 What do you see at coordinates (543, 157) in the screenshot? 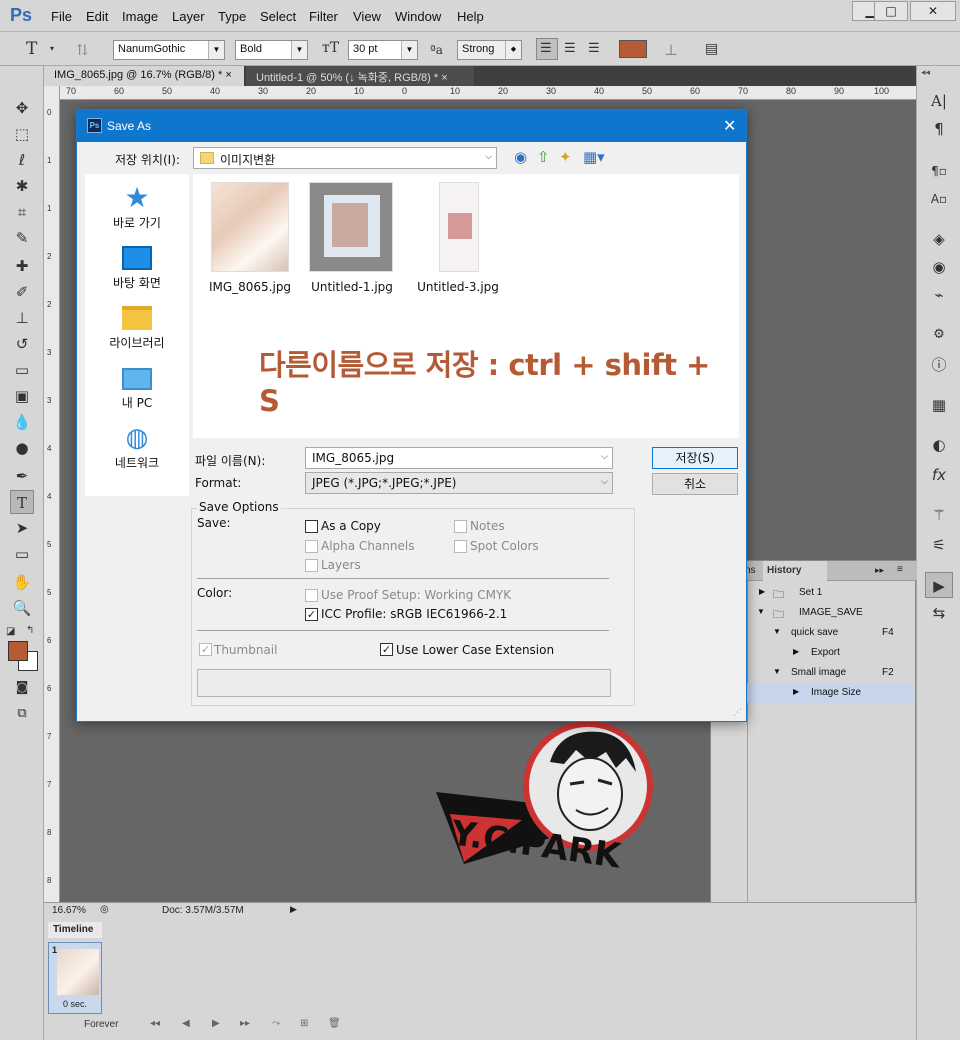
I see `up-folder-icon: ⇧` at bounding box center [543, 157].